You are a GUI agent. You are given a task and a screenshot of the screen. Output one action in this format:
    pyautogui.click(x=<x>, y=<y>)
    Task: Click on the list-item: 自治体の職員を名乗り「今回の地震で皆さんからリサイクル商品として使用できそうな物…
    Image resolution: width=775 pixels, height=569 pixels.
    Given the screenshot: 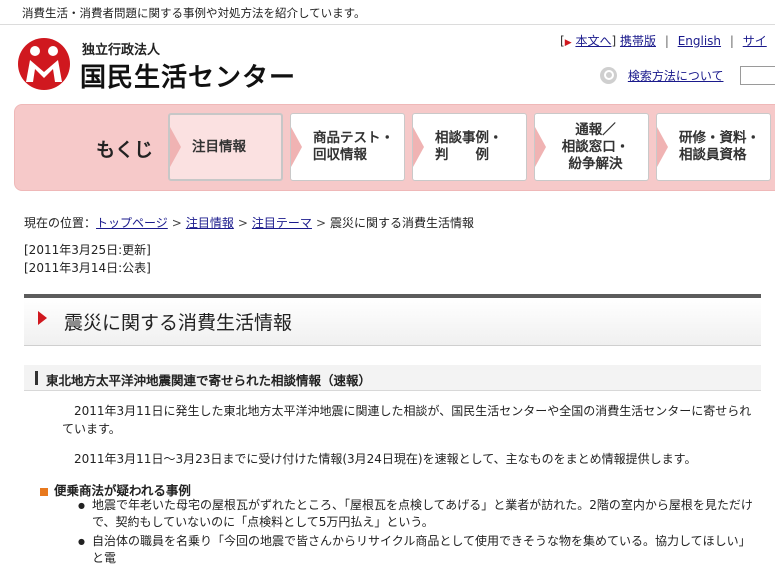 What is the action you would take?
    pyautogui.click(x=415, y=550)
    